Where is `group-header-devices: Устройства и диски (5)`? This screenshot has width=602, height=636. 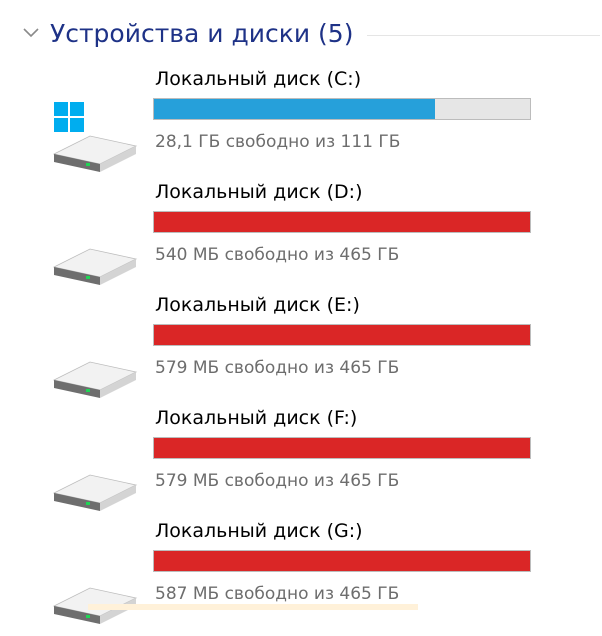 group-header-devices: Устройства и диски (5) is located at coordinates (310, 33).